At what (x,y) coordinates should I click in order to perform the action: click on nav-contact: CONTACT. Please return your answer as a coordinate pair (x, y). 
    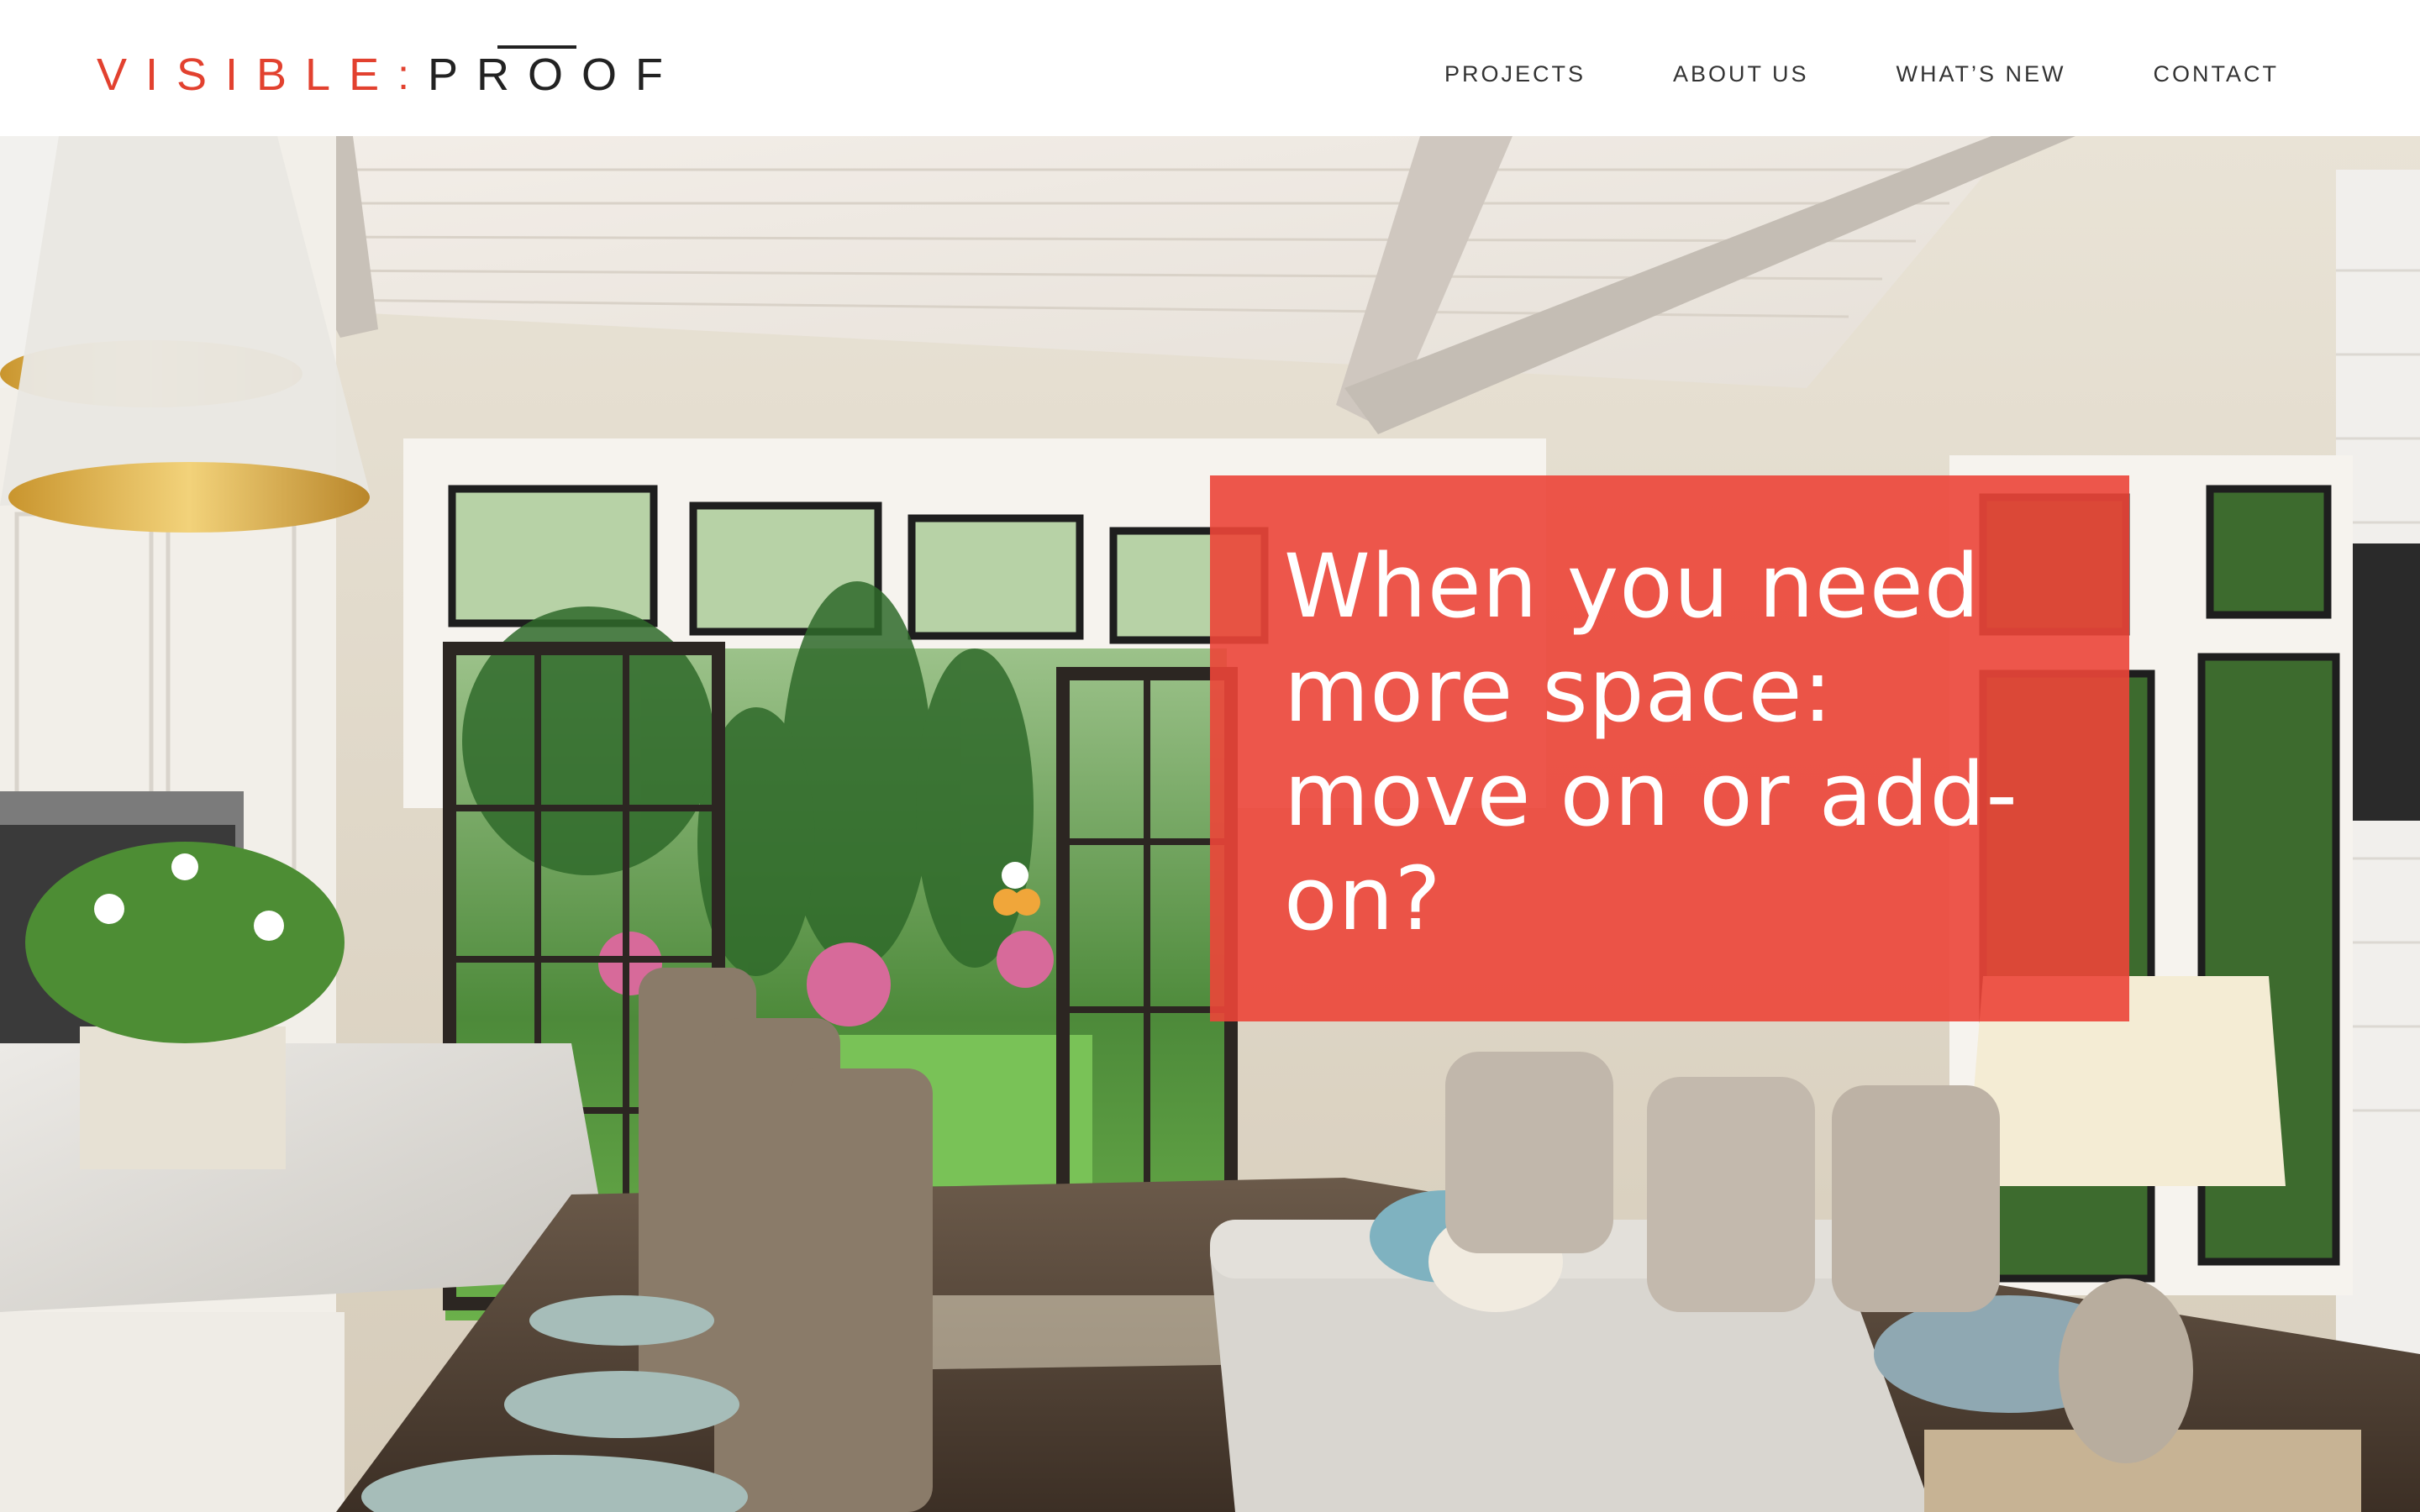
    Looking at the image, I should click on (2217, 74).